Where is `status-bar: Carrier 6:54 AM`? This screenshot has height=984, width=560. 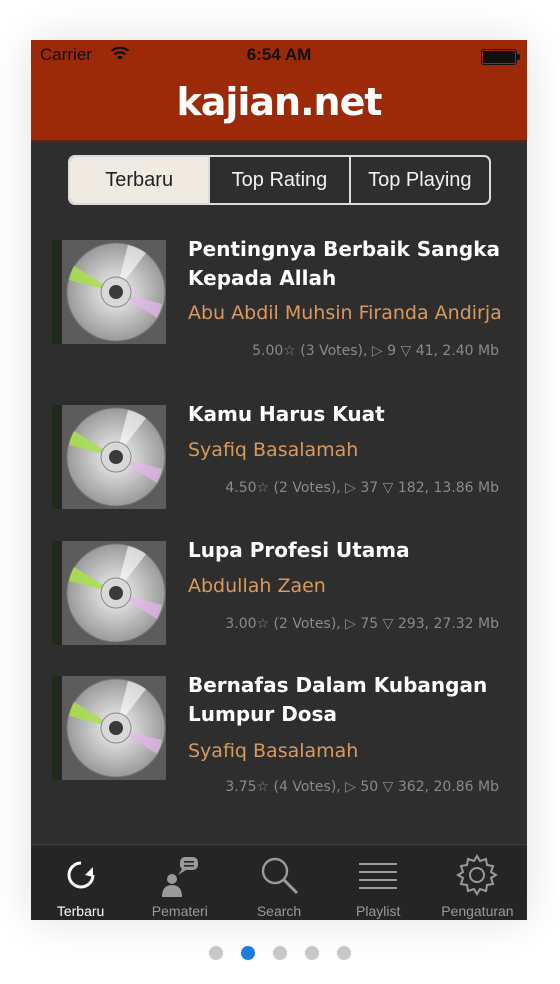 status-bar: Carrier 6:54 AM is located at coordinates (279, 56).